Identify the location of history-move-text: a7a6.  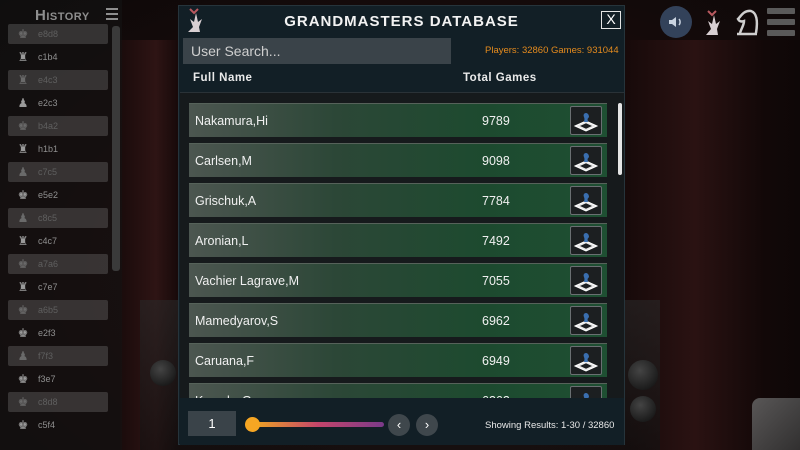
(48, 264).